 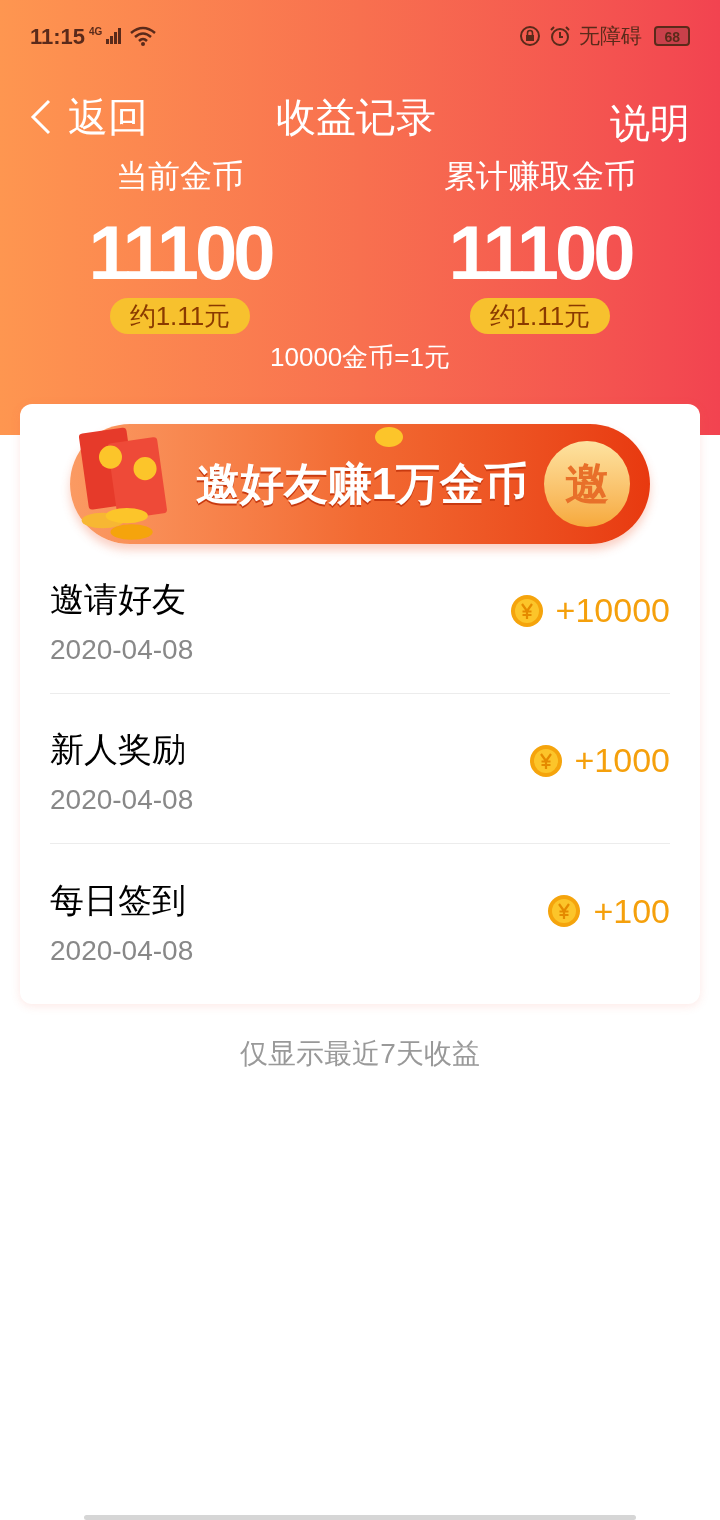 What do you see at coordinates (587, 484) in the screenshot?
I see `invite-badge: 邀` at bounding box center [587, 484].